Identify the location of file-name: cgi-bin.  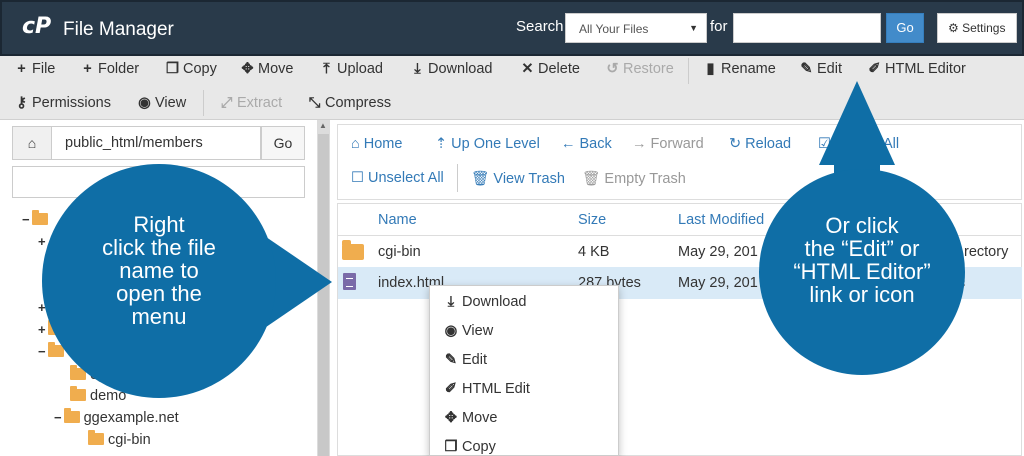
(399, 252).